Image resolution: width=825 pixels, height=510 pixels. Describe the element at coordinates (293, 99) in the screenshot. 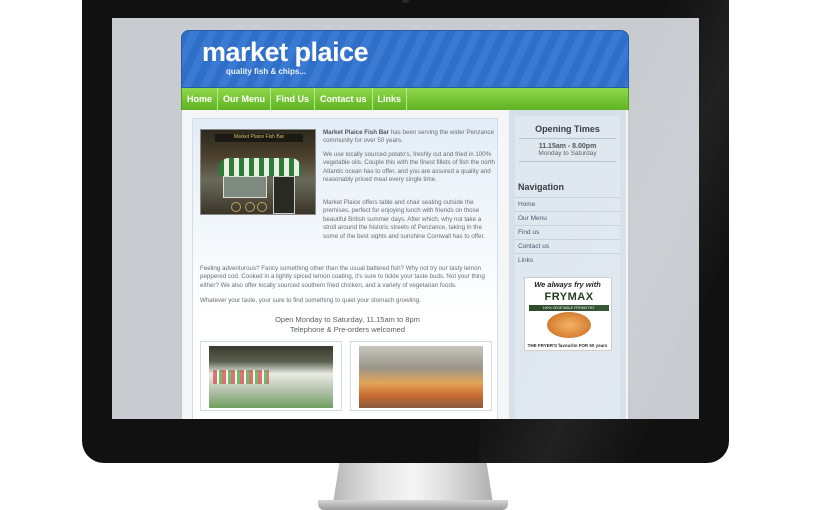

I see `nav-find-us: Find Us` at that location.